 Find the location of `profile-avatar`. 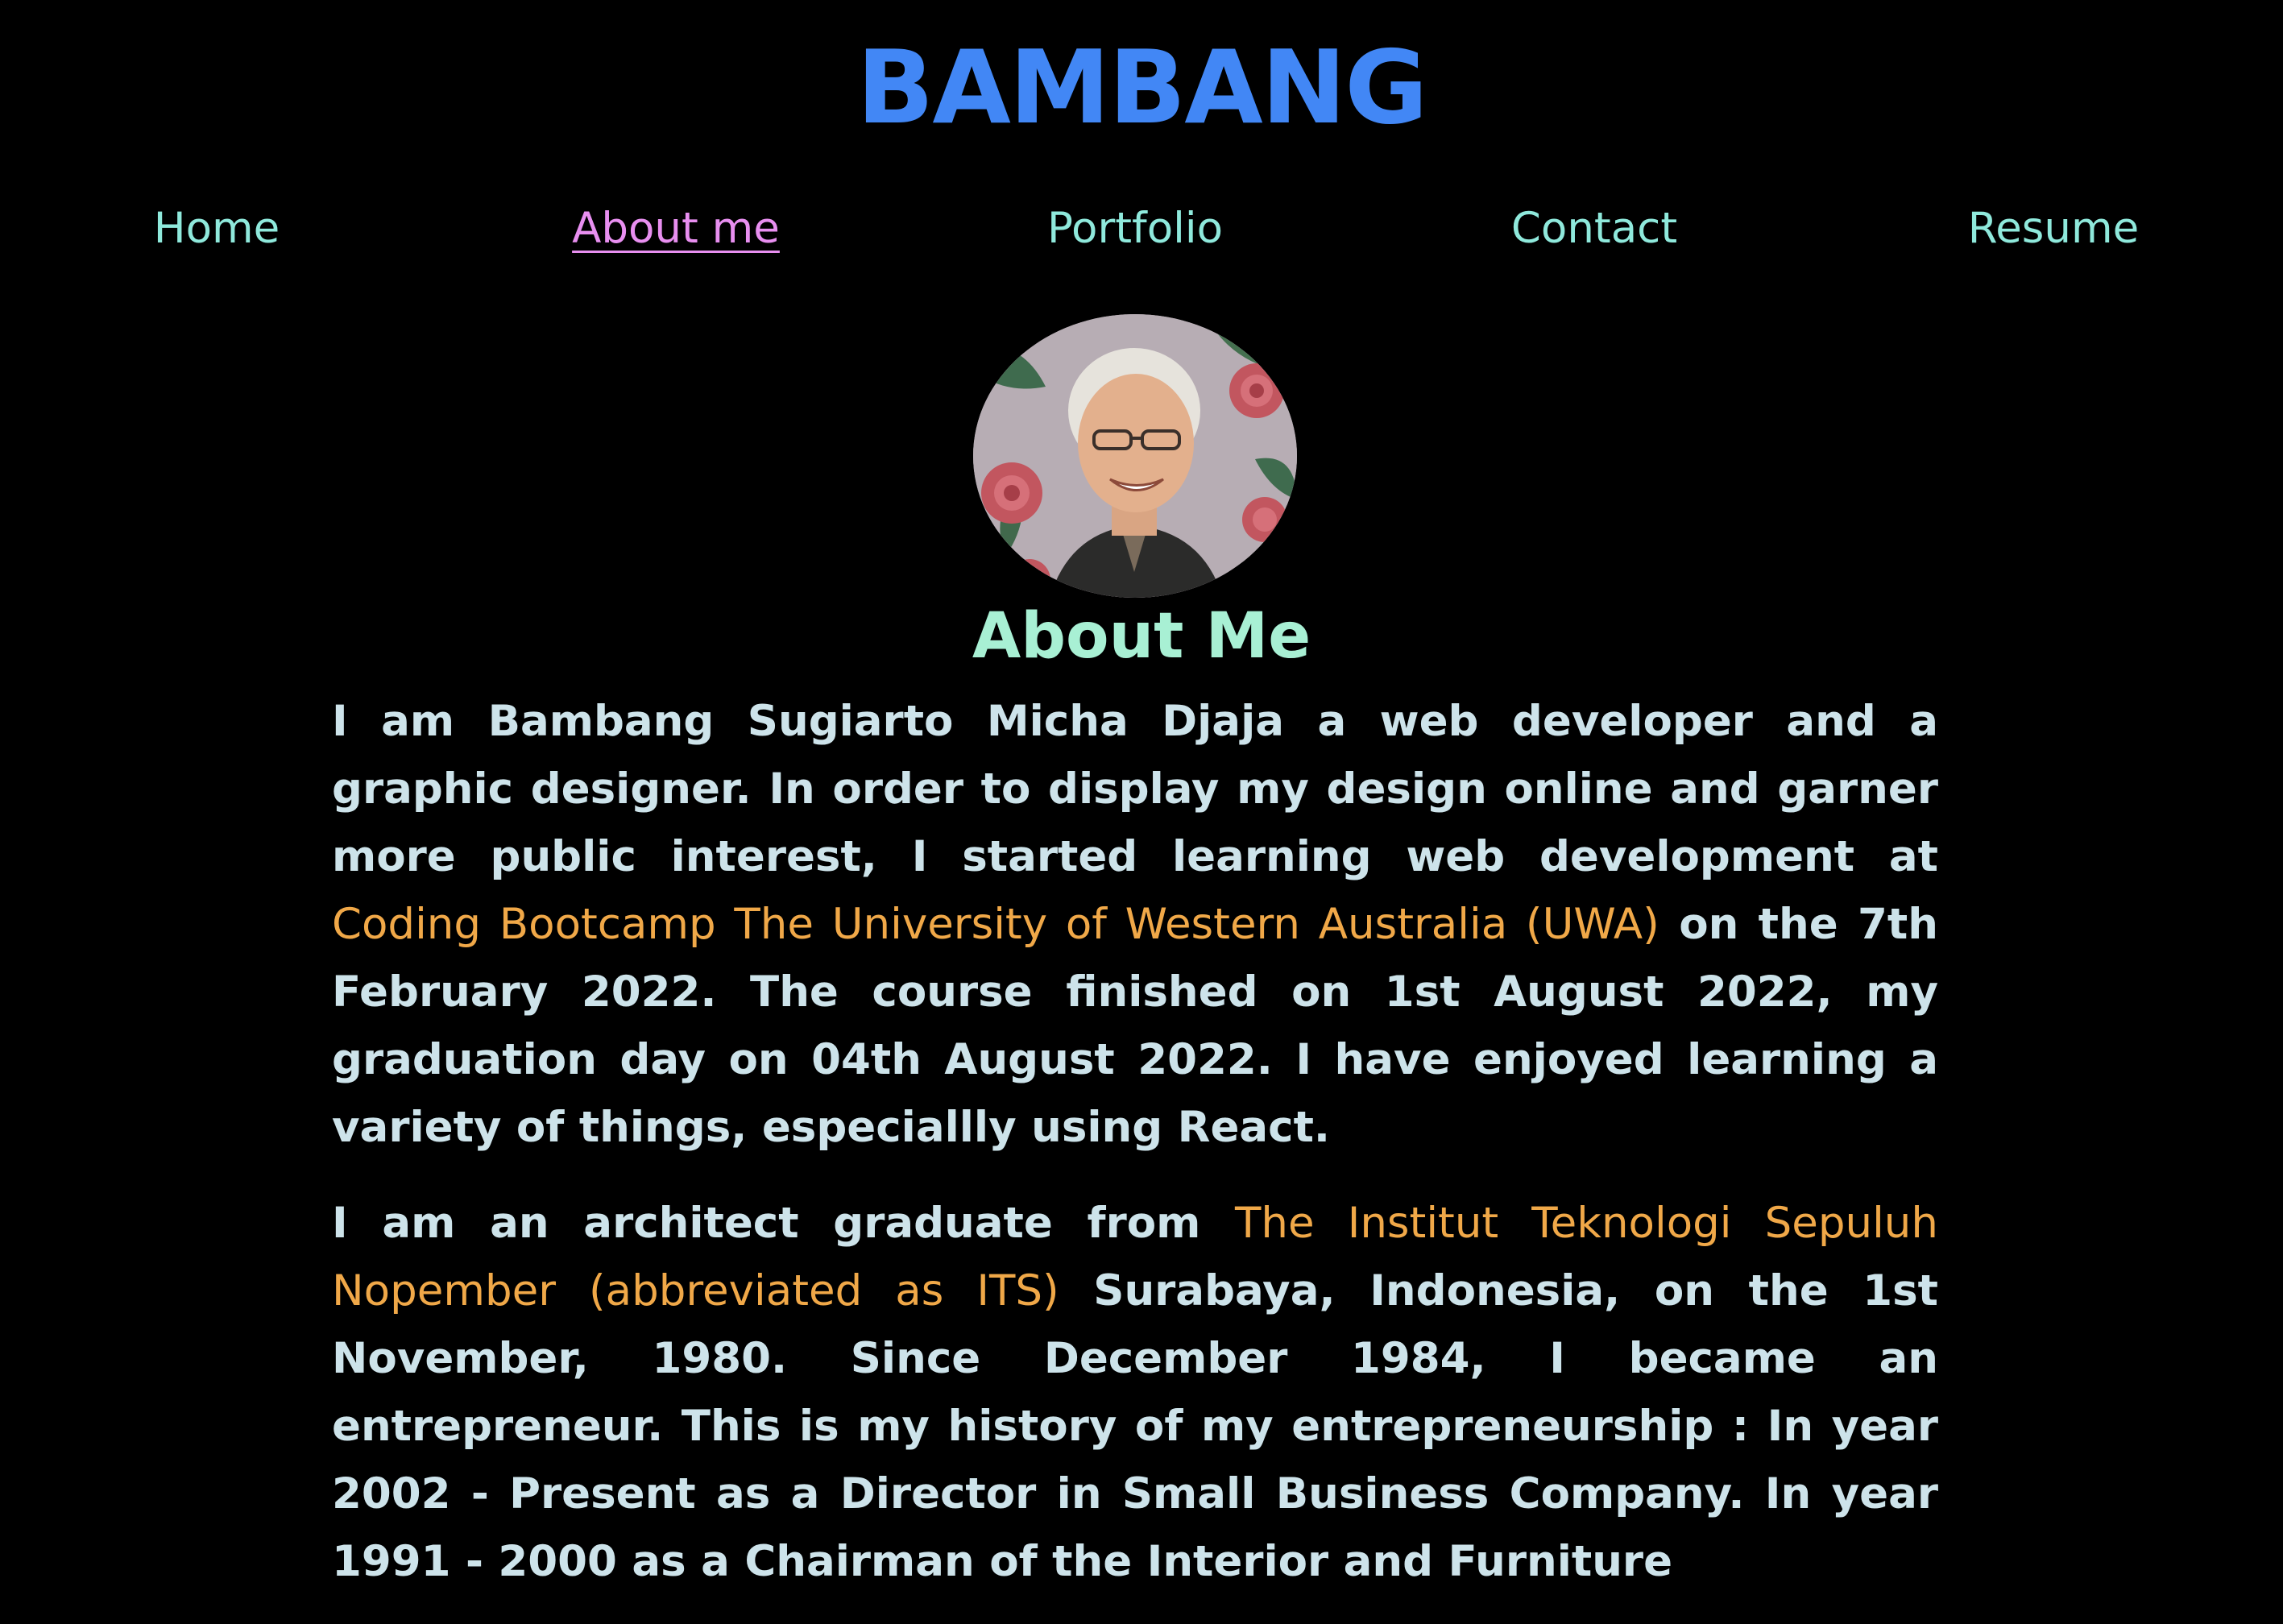

profile-avatar is located at coordinates (1135, 456).